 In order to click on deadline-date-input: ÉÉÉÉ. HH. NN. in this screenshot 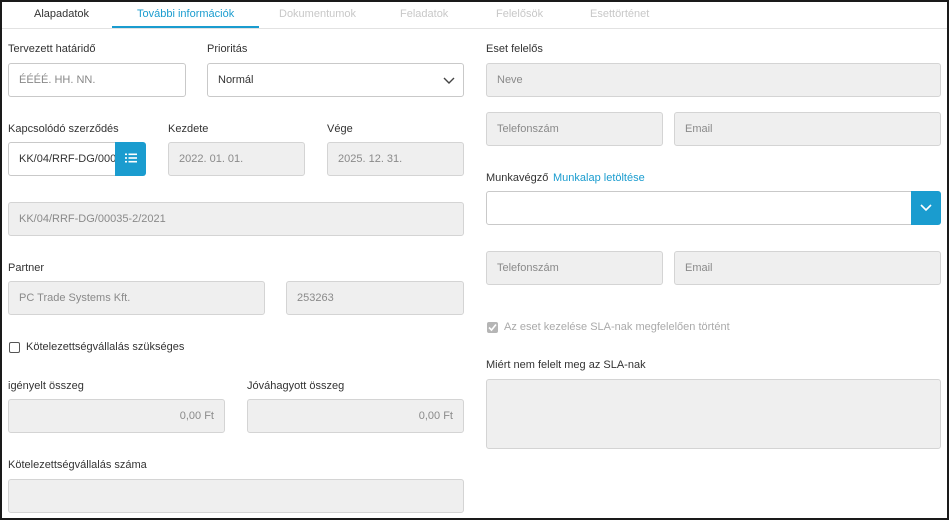, I will do `click(97, 80)`.